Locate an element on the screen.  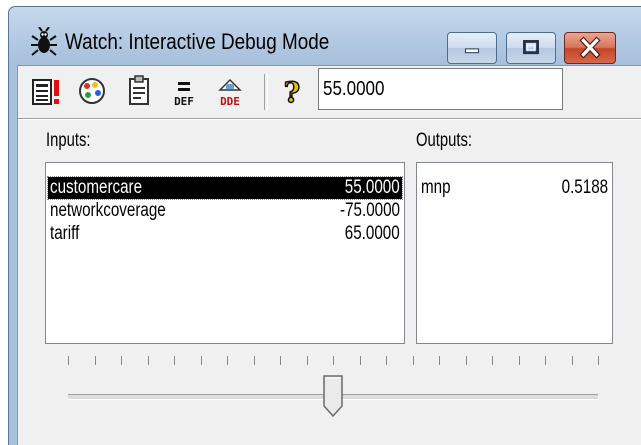
value-slider is located at coordinates (333, 391).